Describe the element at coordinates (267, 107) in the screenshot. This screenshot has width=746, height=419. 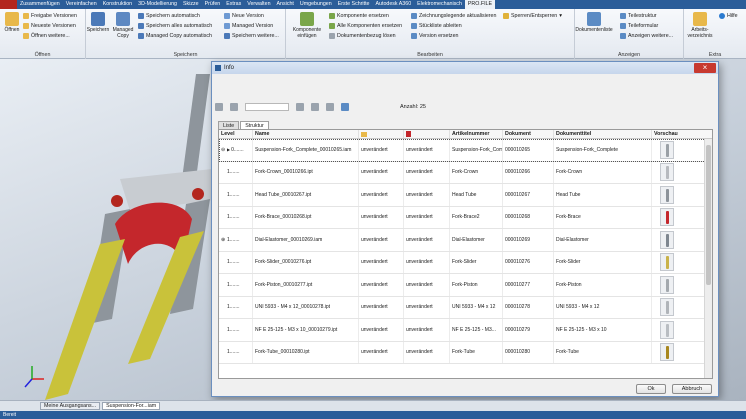
I see `filter-field` at that location.